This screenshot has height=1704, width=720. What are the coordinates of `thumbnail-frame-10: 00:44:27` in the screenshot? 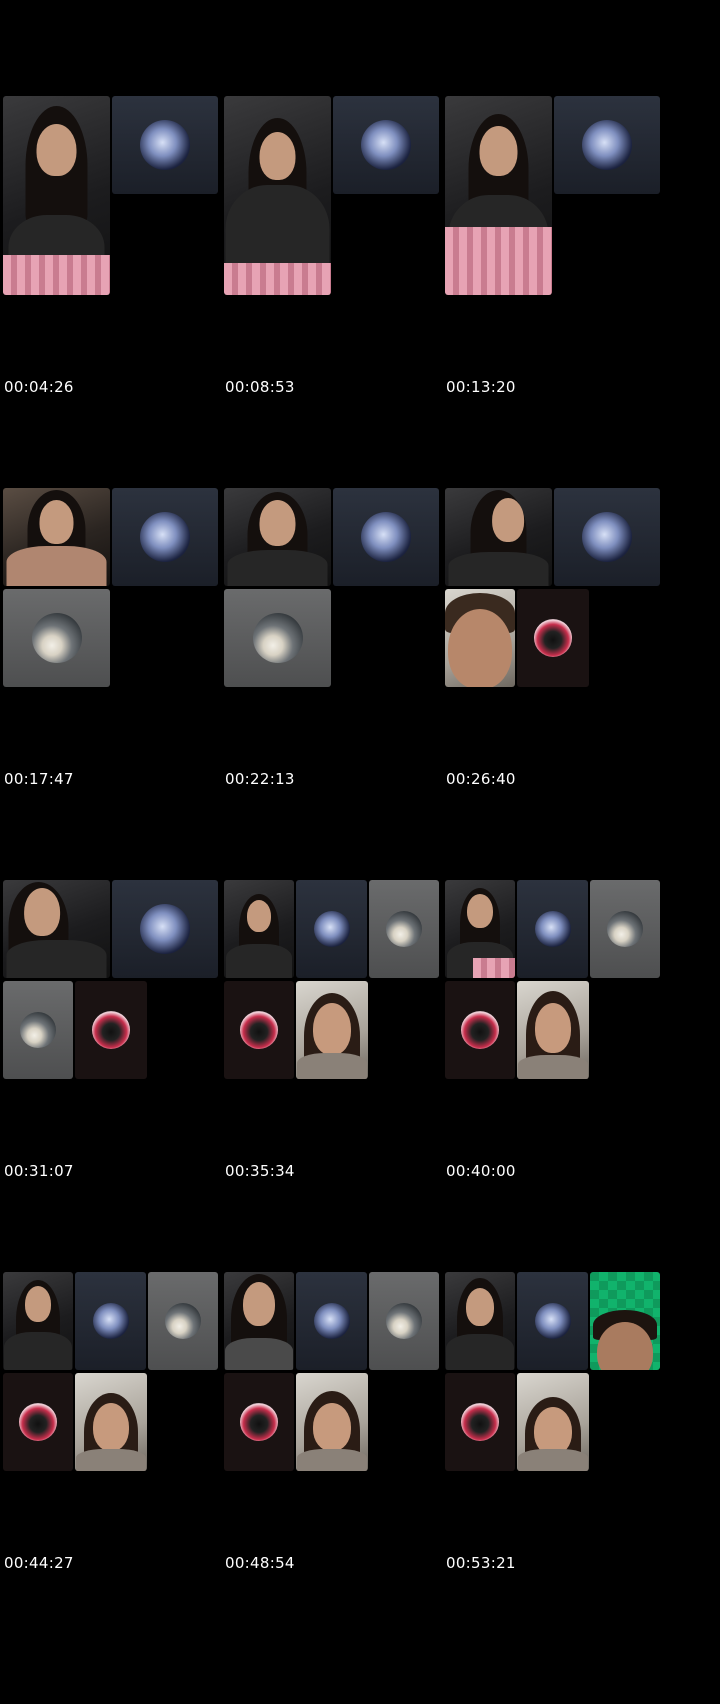 It's located at (120, 1485).